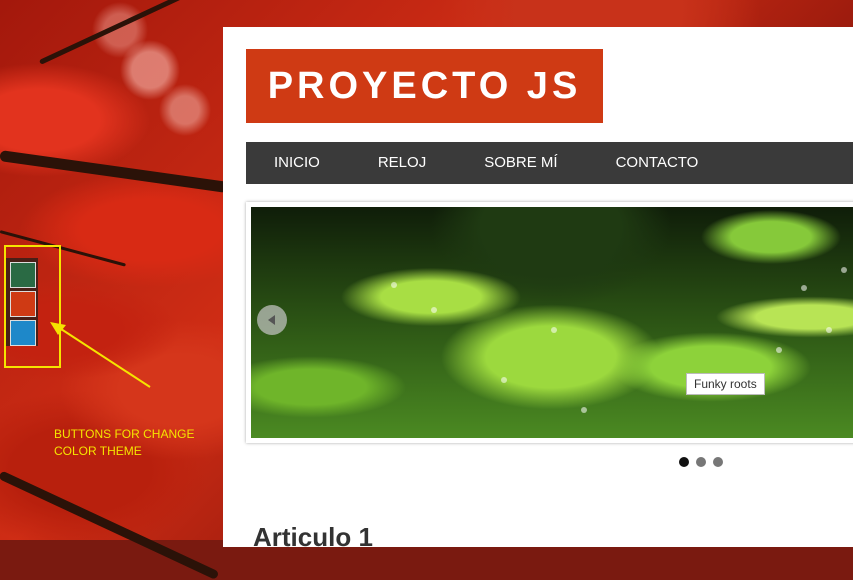  I want to click on nav-item-reloj: RELOJ, so click(403, 163).